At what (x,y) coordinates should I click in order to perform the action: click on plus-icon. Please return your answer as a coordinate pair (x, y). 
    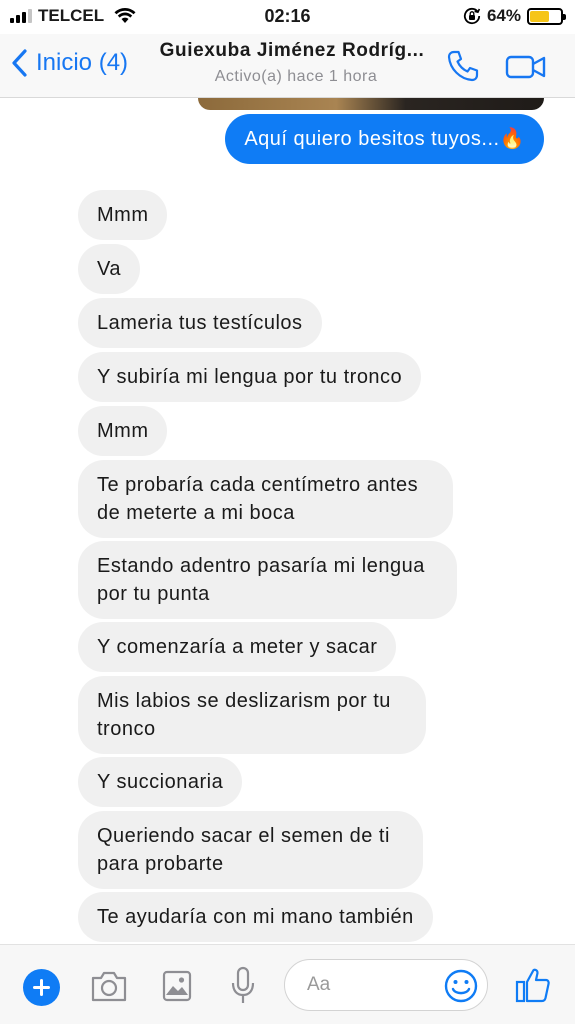
    Looking at the image, I should click on (41, 987).